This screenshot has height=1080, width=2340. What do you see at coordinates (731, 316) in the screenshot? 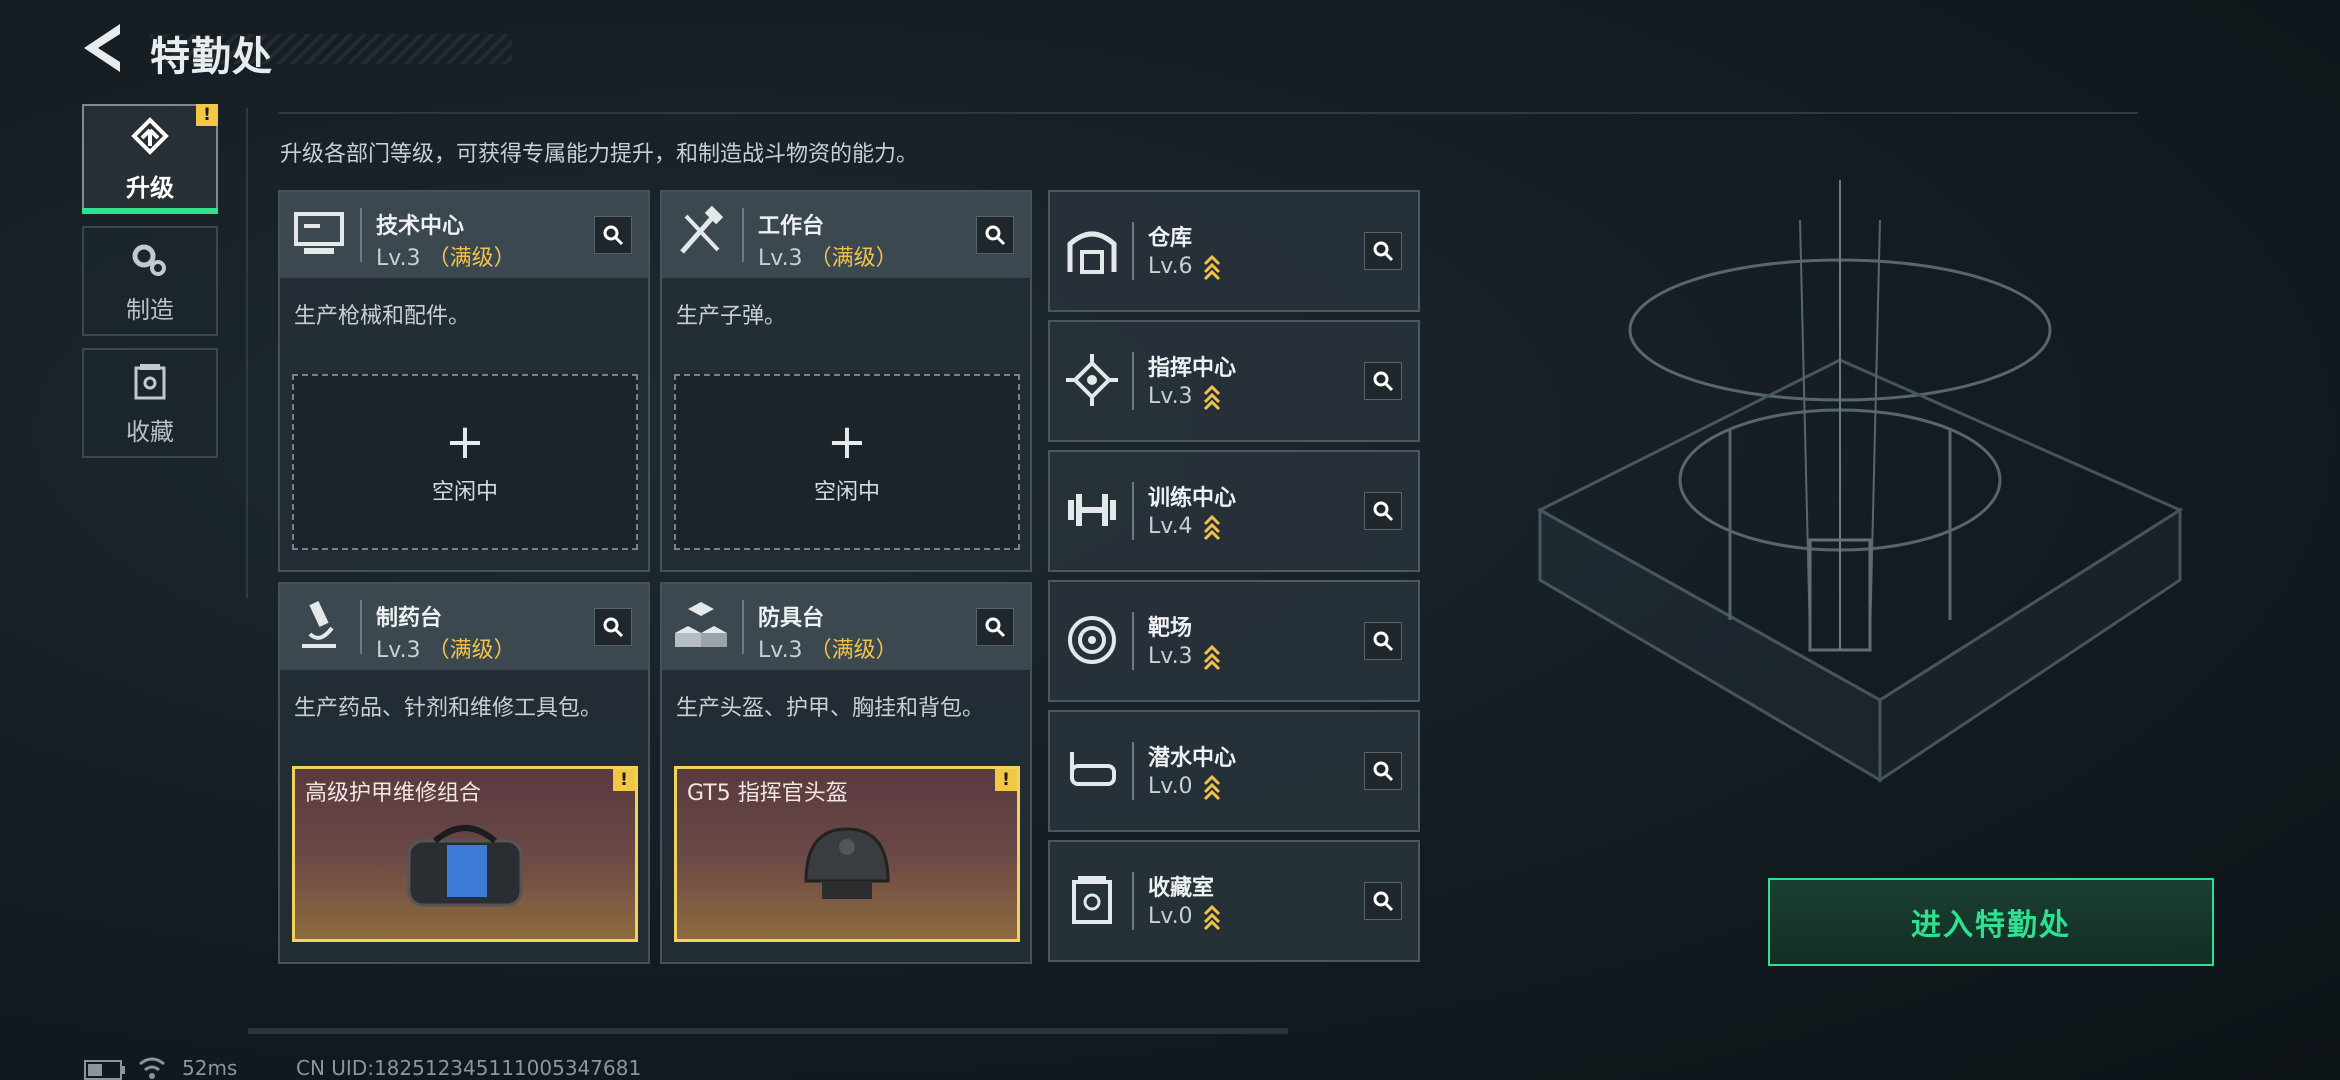
I see `facility-description: 生产子弹。` at bounding box center [731, 316].